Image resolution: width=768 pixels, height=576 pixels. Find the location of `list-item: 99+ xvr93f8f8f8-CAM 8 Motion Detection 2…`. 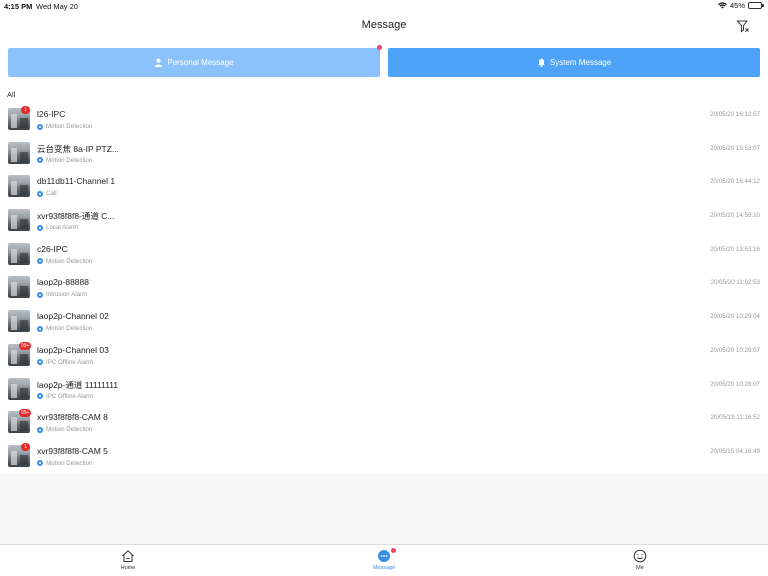

list-item: 99+ xvr93f8f8f8-CAM 8 Motion Detection 2… is located at coordinates (384, 422).